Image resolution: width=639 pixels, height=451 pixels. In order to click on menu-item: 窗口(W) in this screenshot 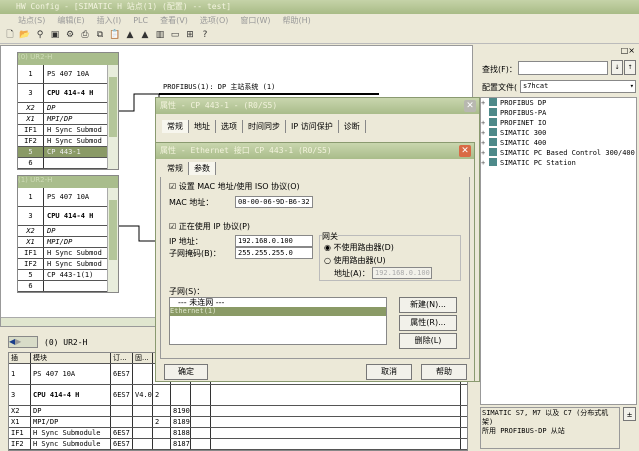, I will do `click(255, 20)`.